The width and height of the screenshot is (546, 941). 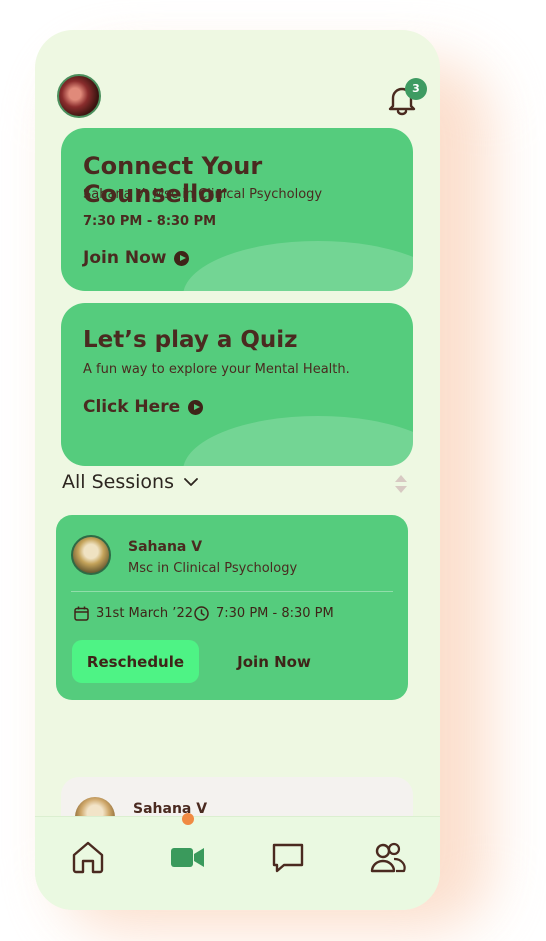 I want to click on quiz-card-title: Let’s play a Quiz, so click(x=190, y=340).